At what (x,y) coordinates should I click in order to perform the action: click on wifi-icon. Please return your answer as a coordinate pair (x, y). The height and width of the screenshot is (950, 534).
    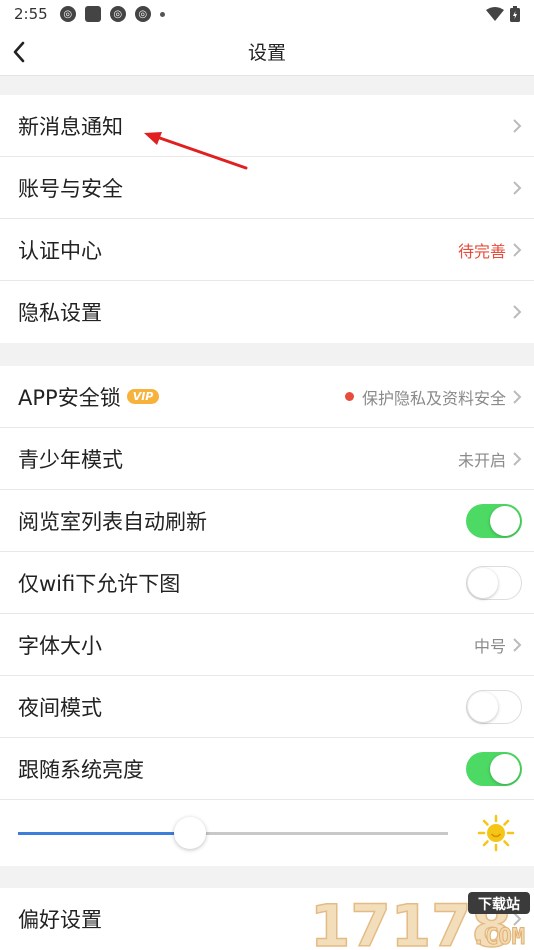
    Looking at the image, I should click on (495, 14).